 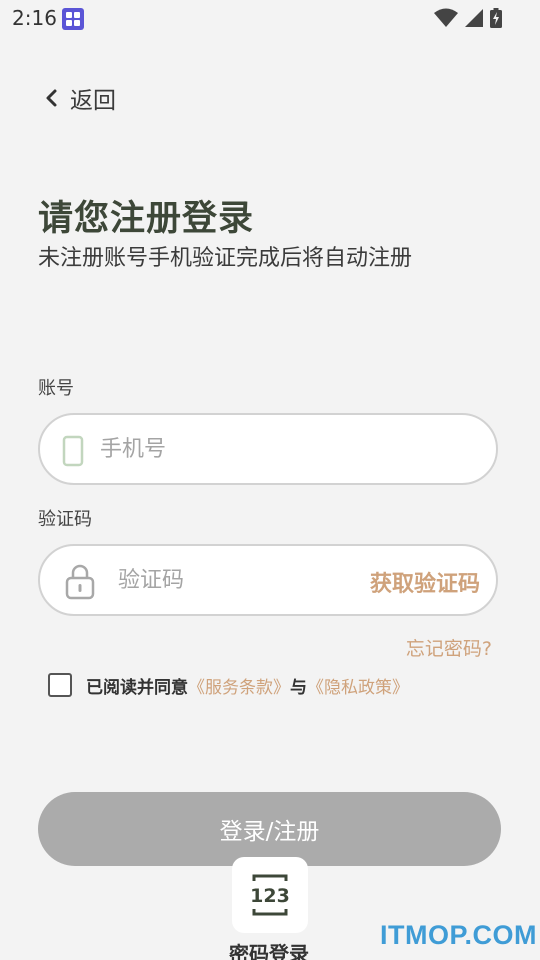 What do you see at coordinates (290, 449) in the screenshot?
I see `phone-input` at bounding box center [290, 449].